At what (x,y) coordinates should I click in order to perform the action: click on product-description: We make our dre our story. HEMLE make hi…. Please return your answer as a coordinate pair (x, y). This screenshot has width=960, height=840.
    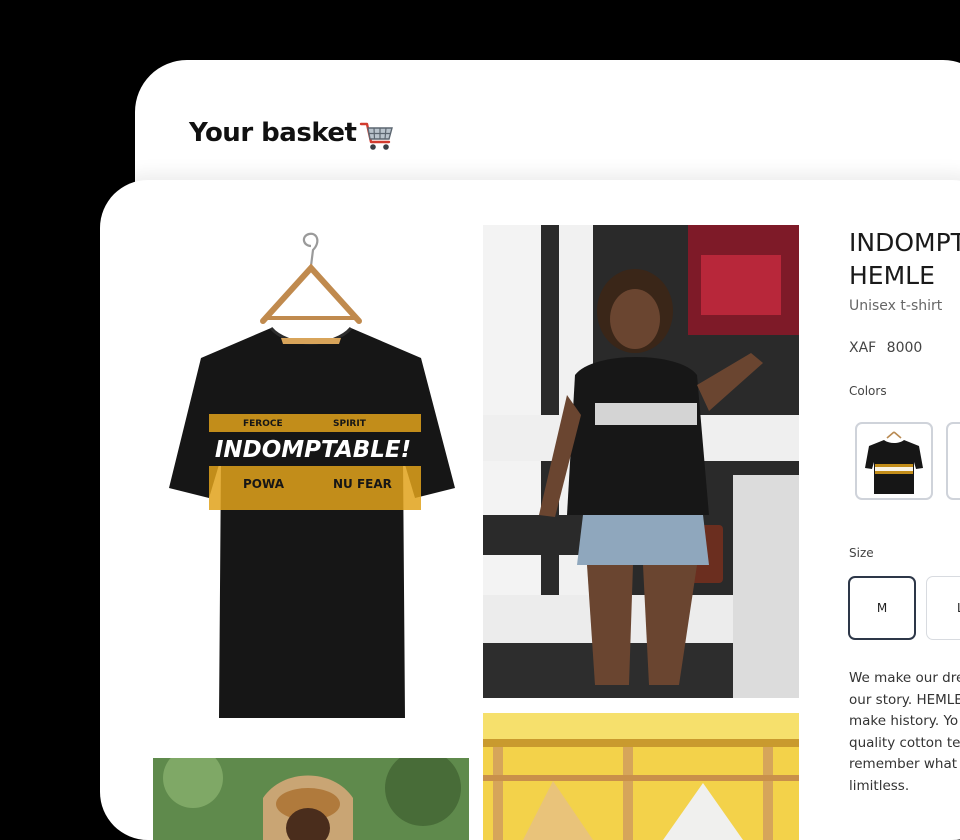
    Looking at the image, I should click on (904, 732).